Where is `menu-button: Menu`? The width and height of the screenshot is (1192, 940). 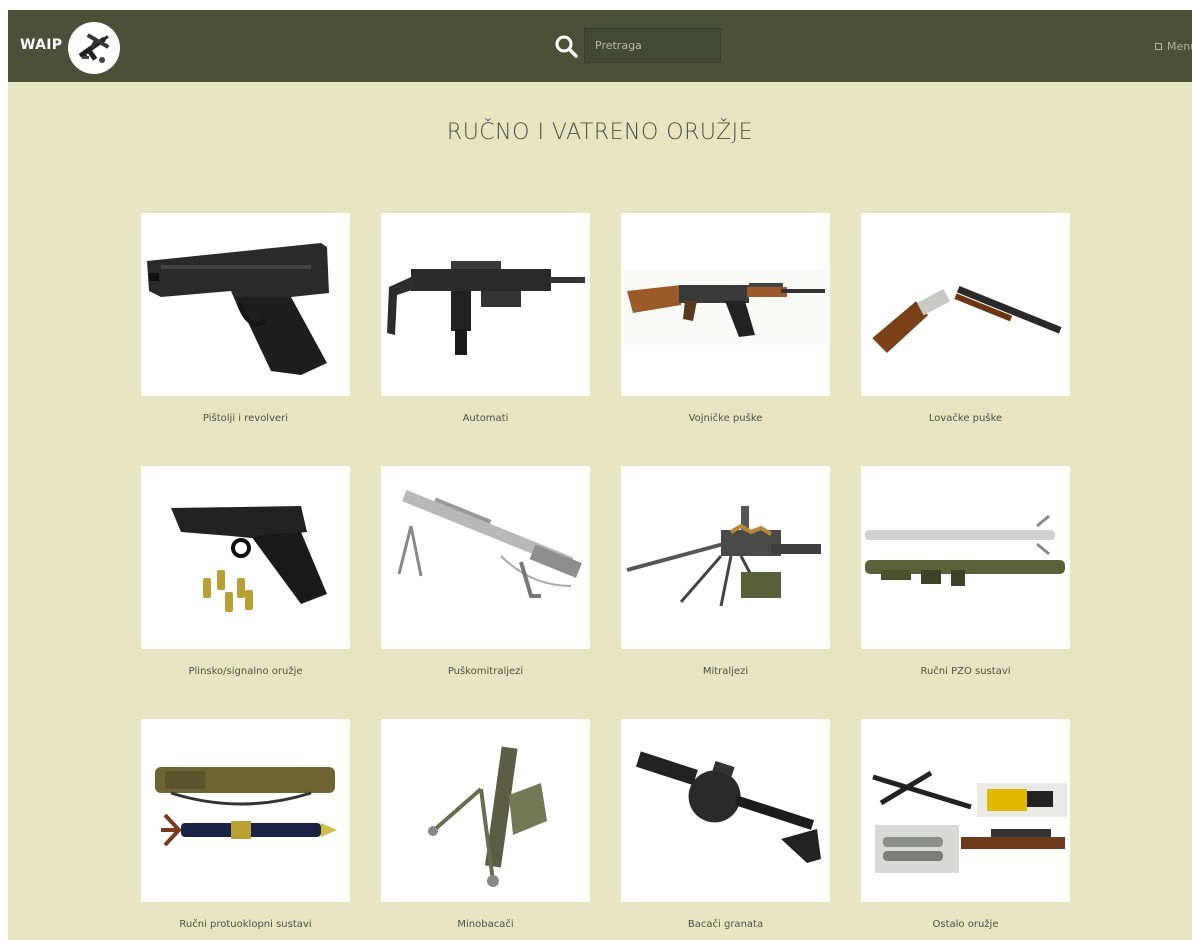
menu-button: Menu is located at coordinates (1173, 46).